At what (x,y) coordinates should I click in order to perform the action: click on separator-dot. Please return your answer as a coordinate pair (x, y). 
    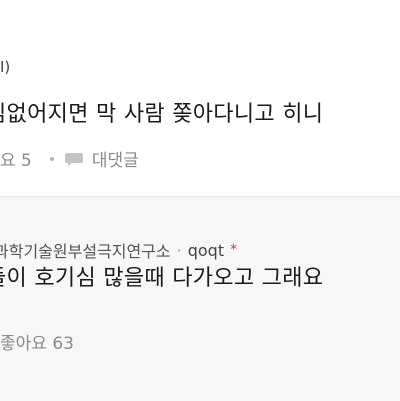
    Looking at the image, I should click on (51, 158).